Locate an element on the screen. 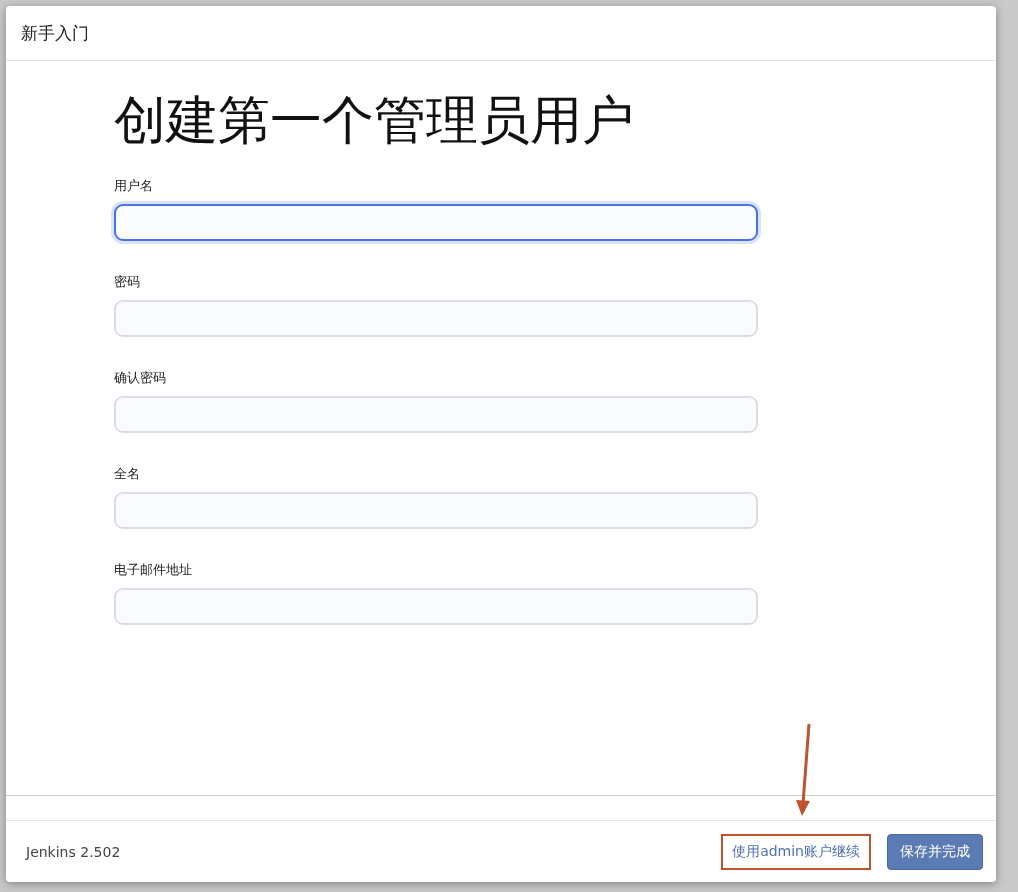 The height and width of the screenshot is (892, 1018). input-field is located at coordinates (436, 222).